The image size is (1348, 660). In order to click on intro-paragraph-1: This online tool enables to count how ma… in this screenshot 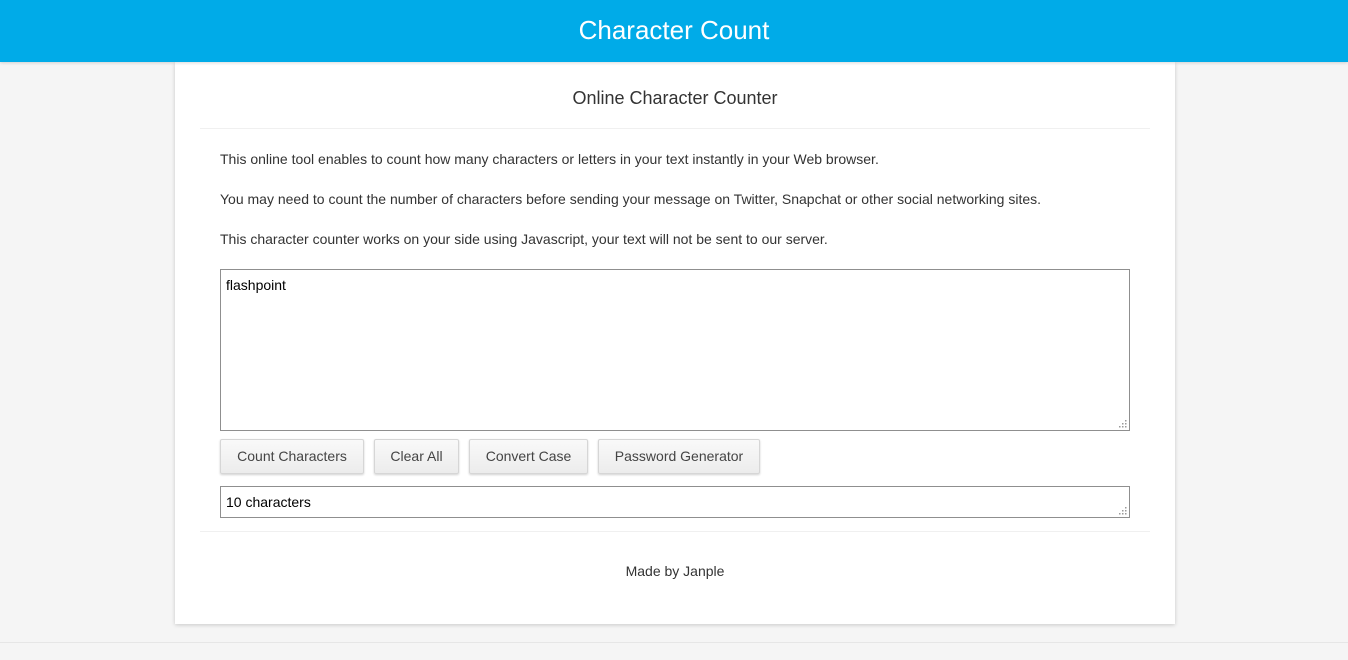, I will do `click(549, 159)`.